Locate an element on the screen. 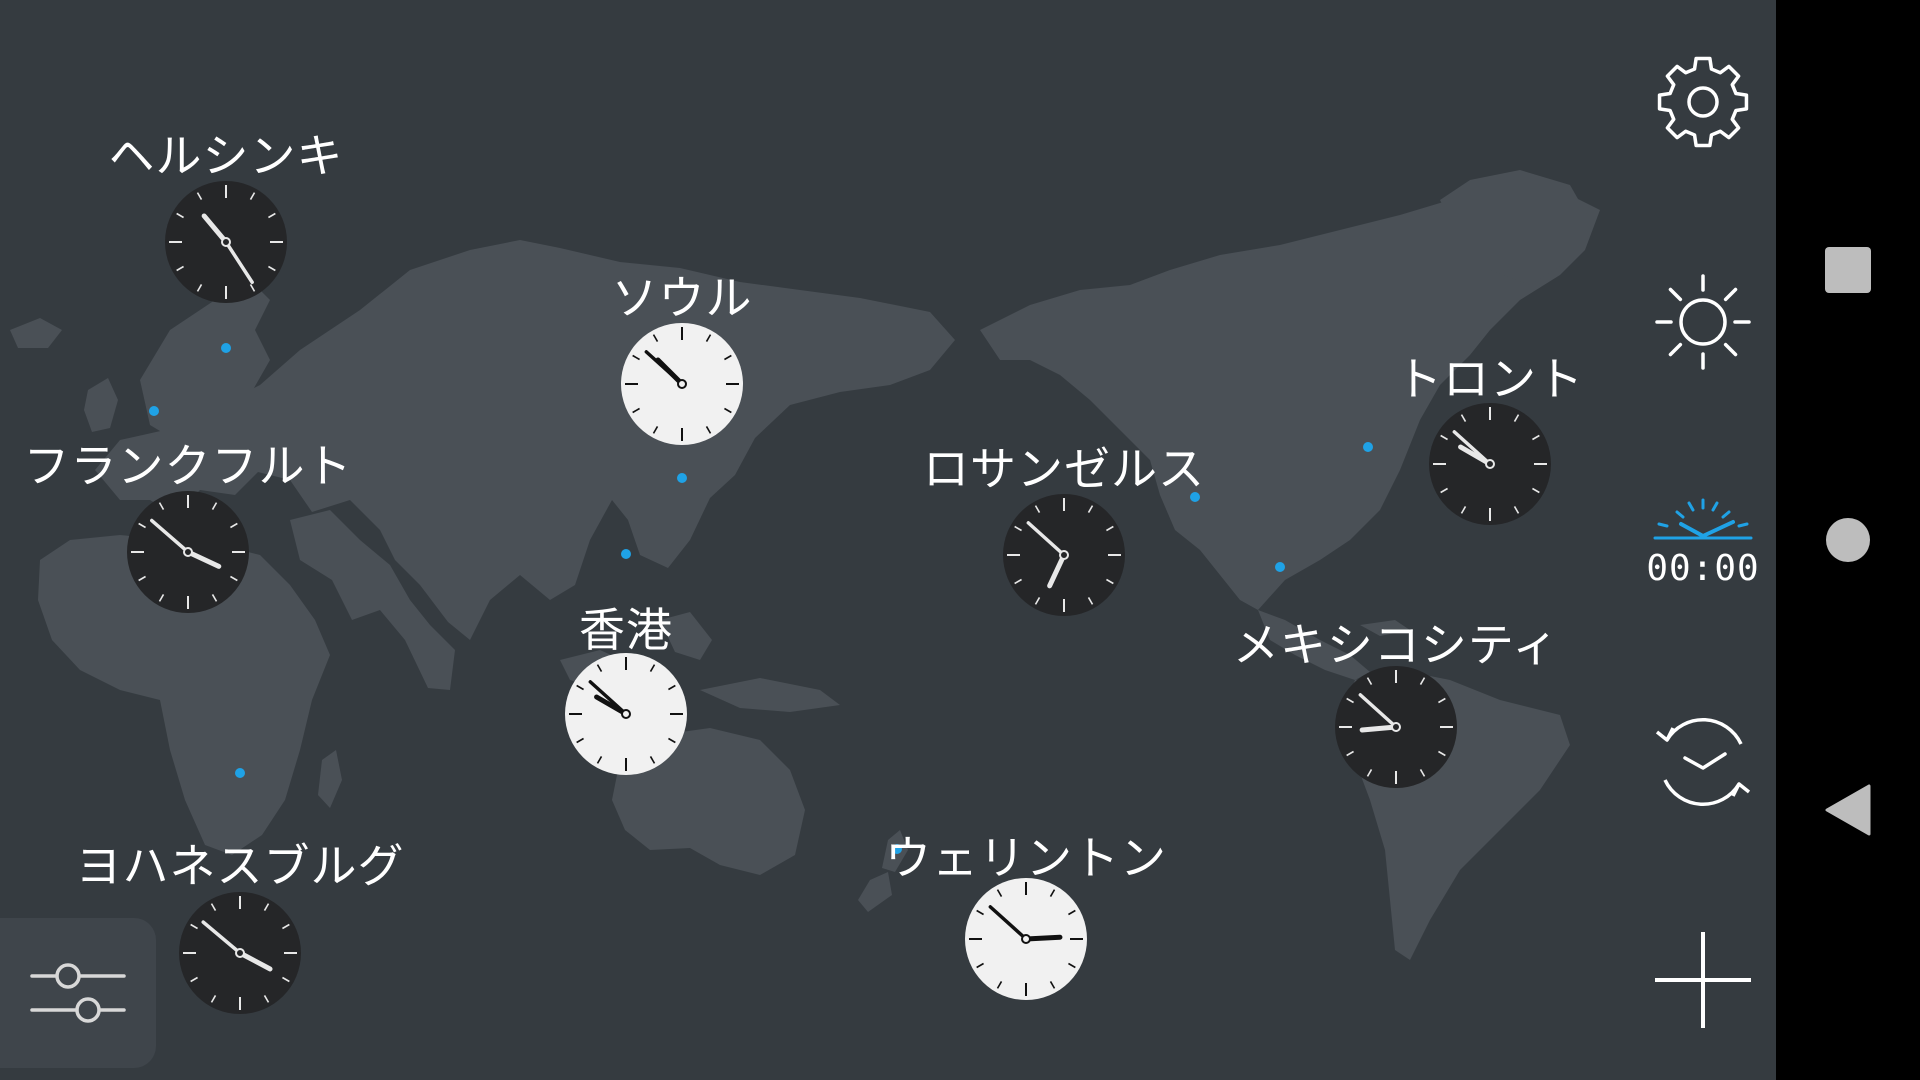 The height and width of the screenshot is (1080, 1920). right-toolbar: 00:00 is located at coordinates (1703, 540).